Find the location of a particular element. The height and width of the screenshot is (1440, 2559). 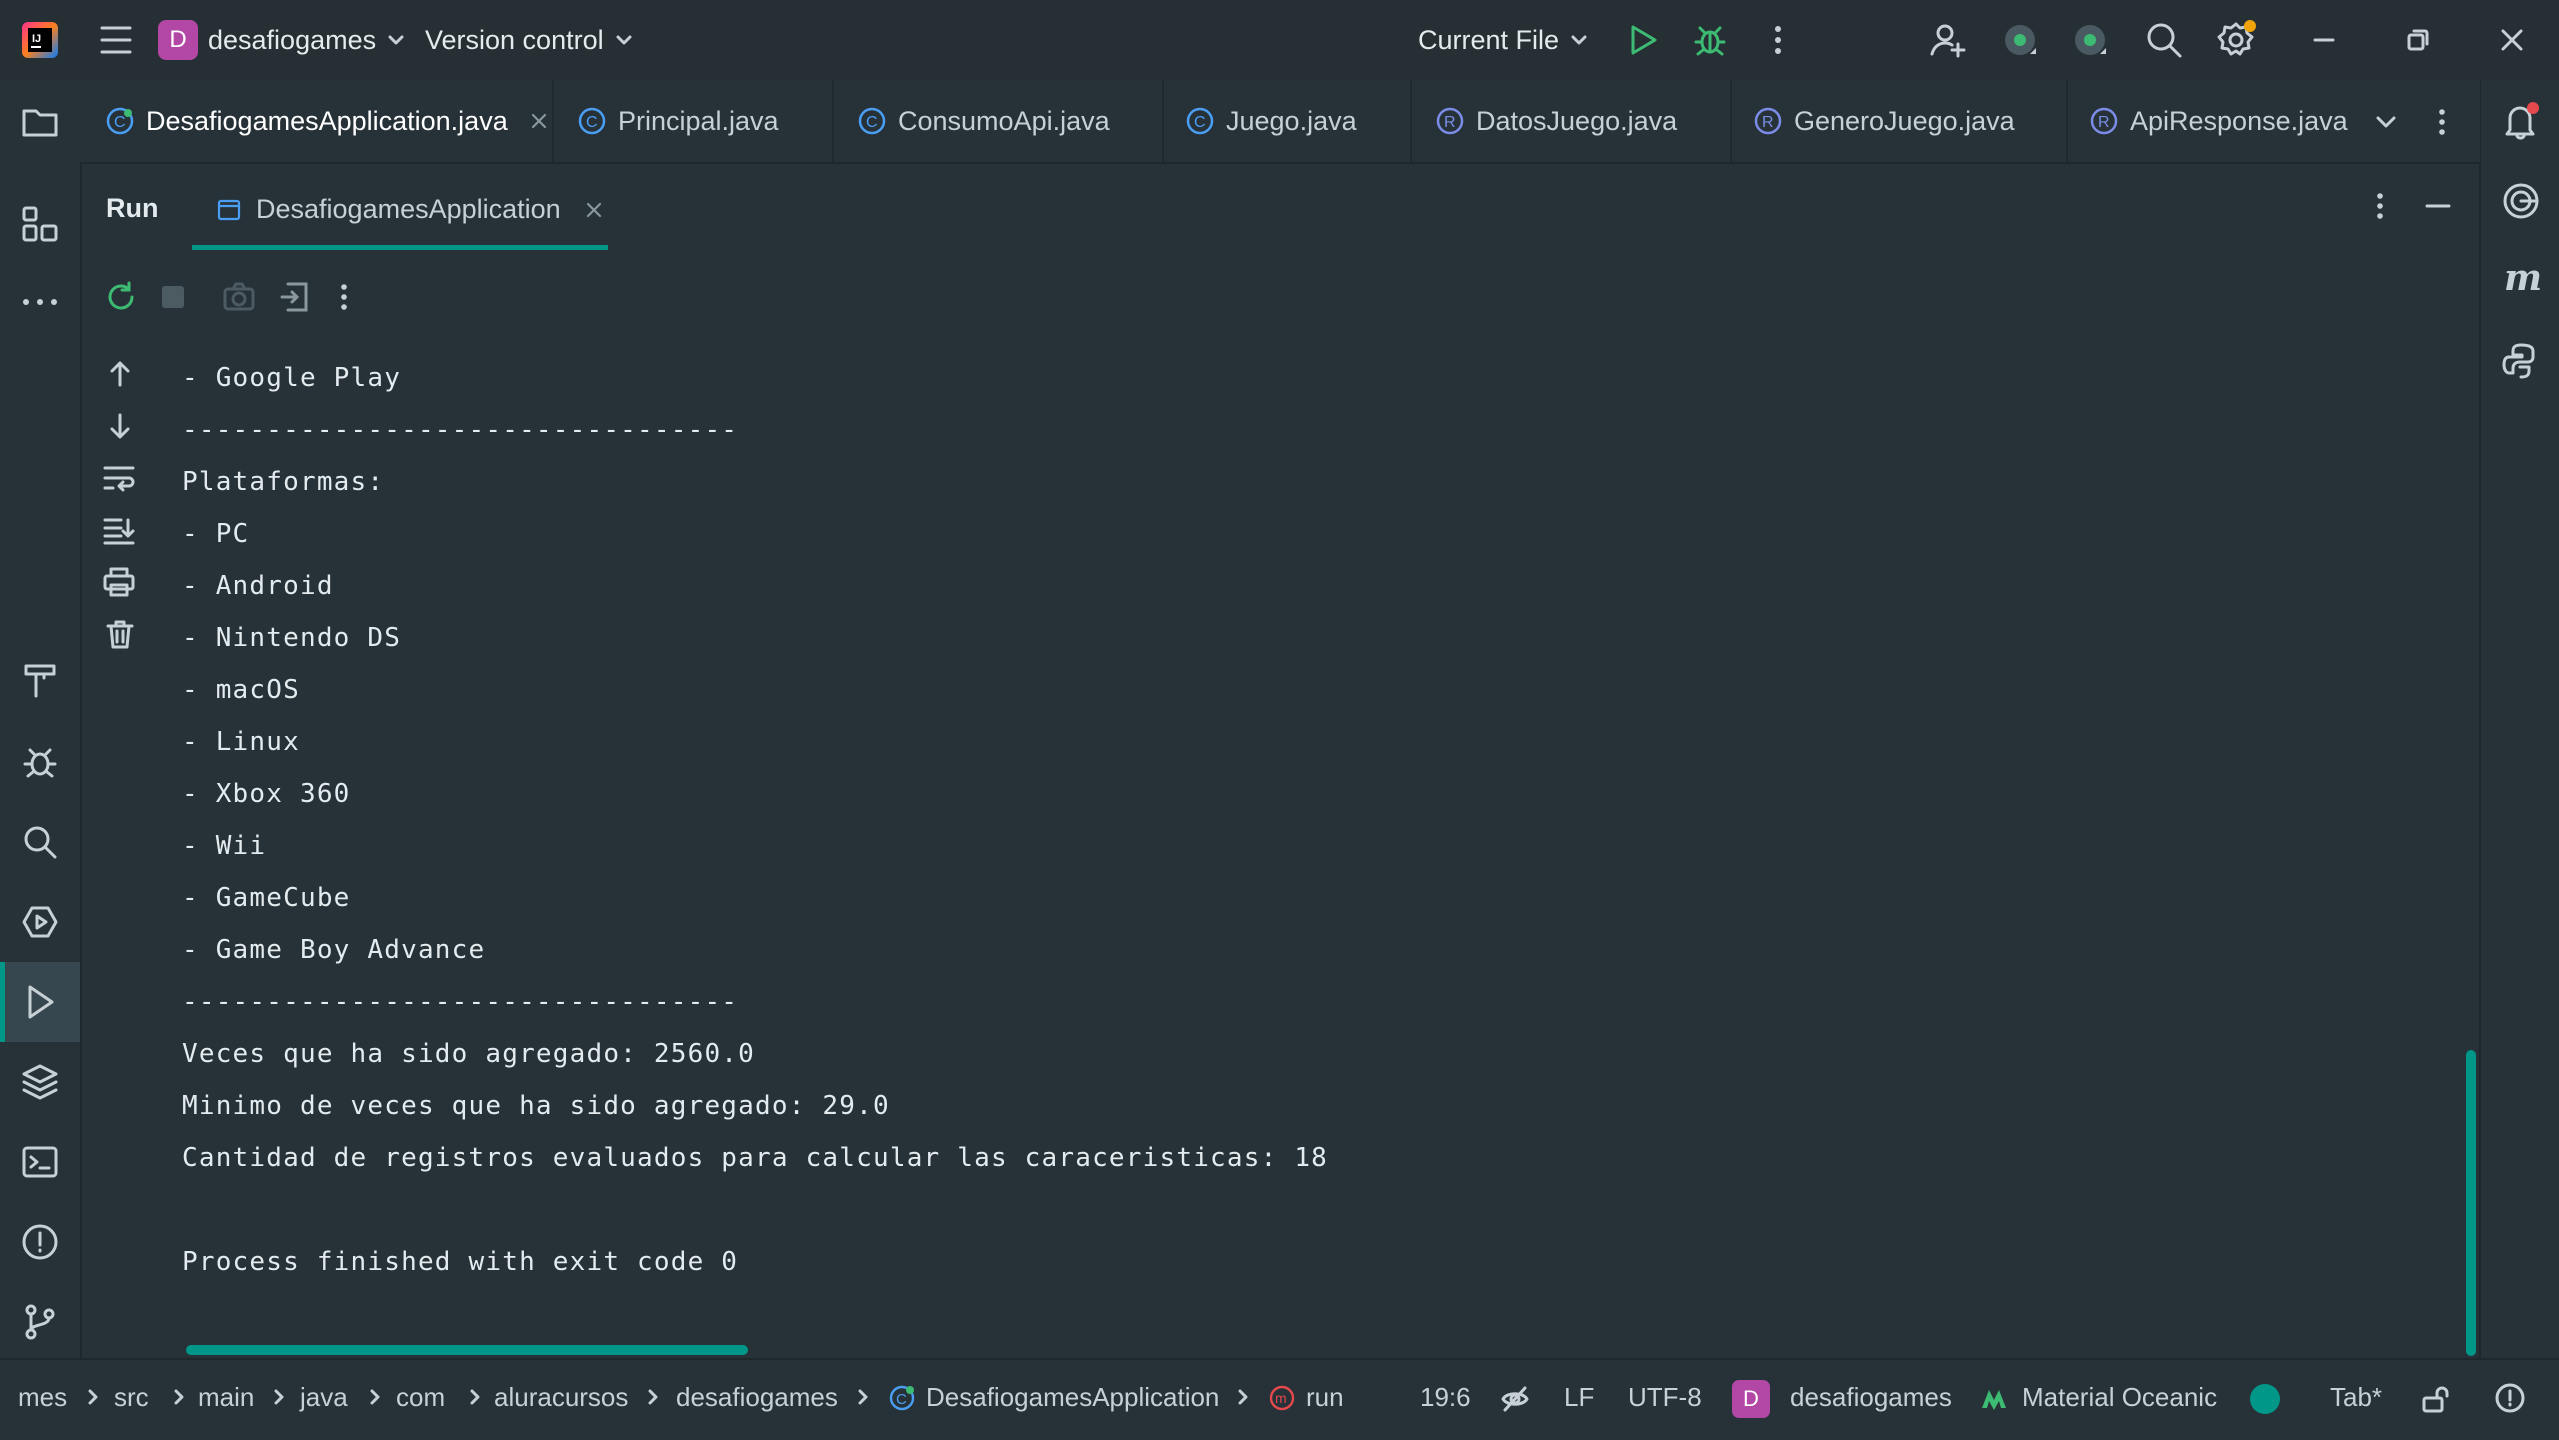

rerun-icon is located at coordinates (121, 297).